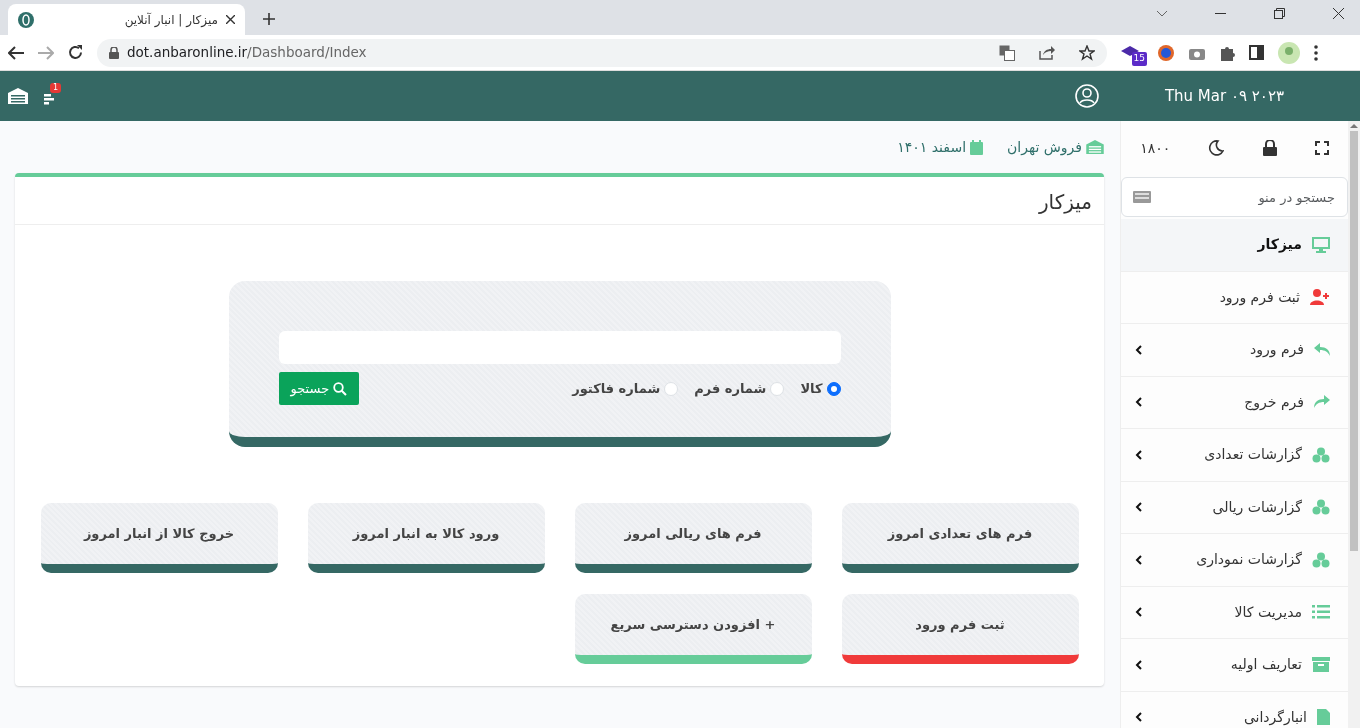 This screenshot has height=728, width=1360. What do you see at coordinates (1354, 424) in the screenshot?
I see `scrollbar` at bounding box center [1354, 424].